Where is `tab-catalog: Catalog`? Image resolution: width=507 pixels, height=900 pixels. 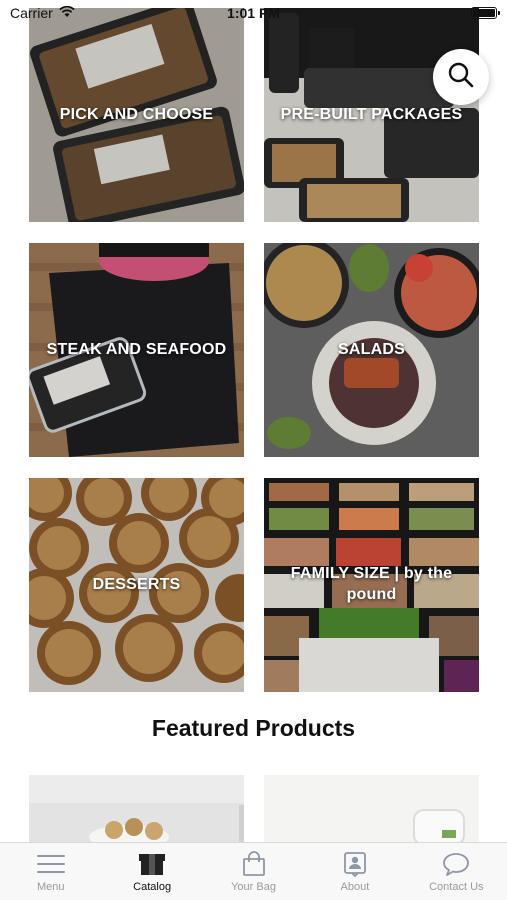 tab-catalog: Catalog is located at coordinates (151, 871).